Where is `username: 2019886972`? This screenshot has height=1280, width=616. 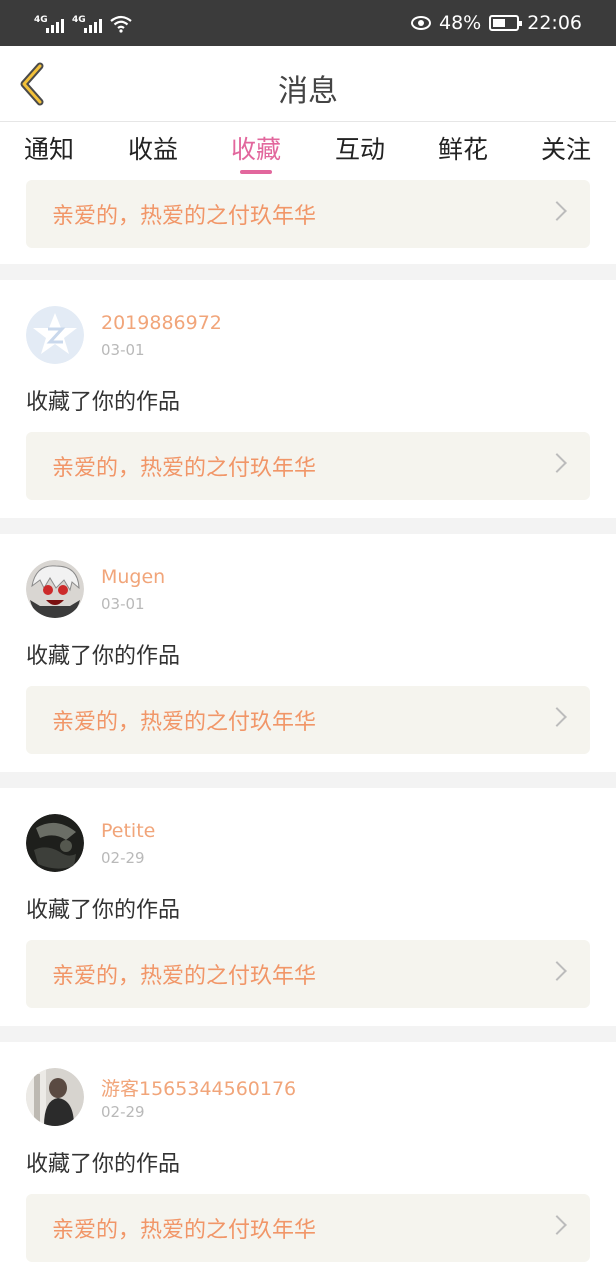
username: 2019886972 is located at coordinates (161, 323).